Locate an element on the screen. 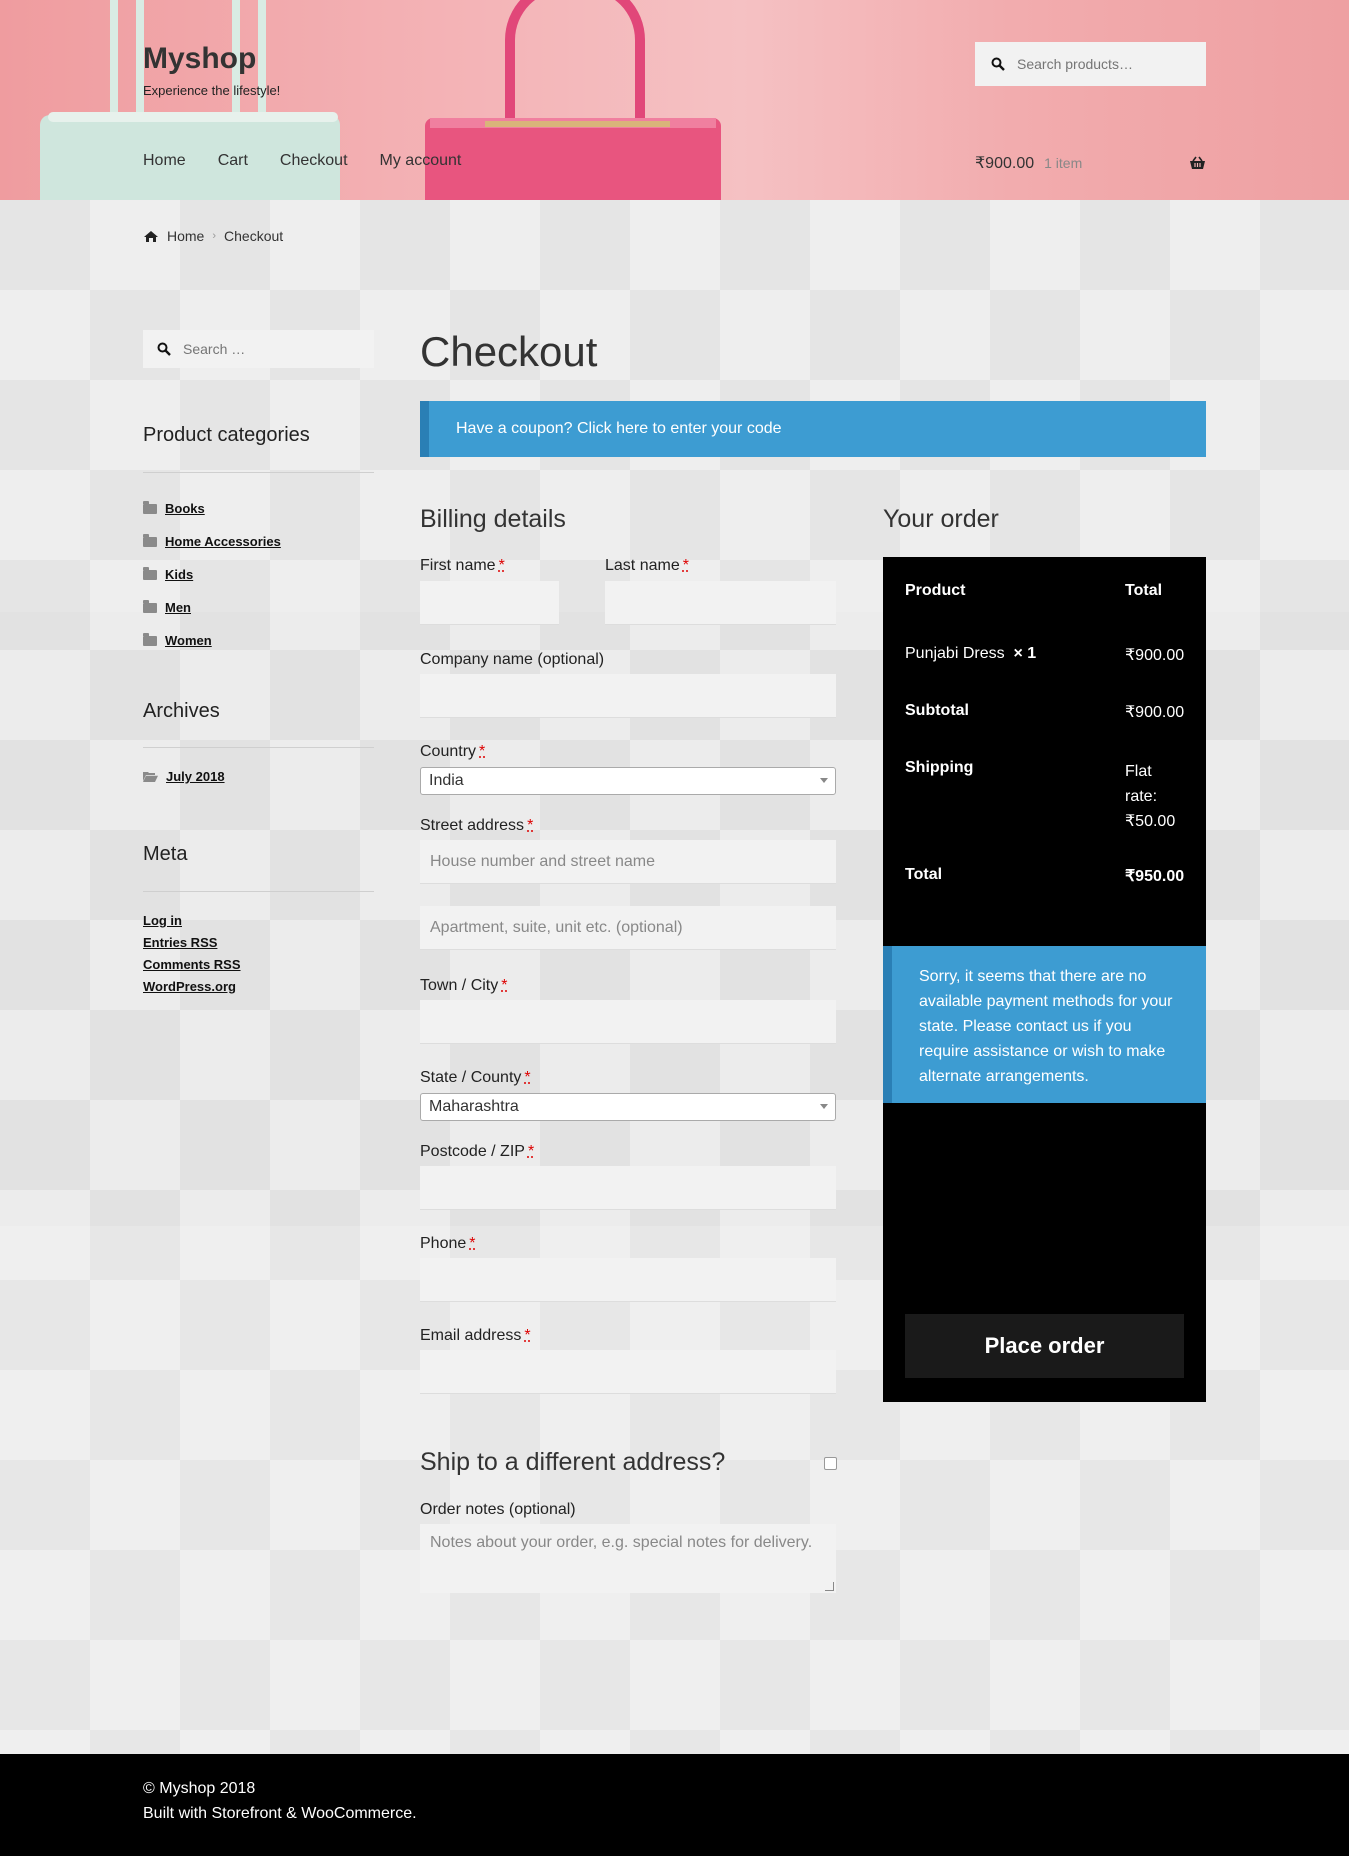 The height and width of the screenshot is (1856, 1349). product-search-input is located at coordinates (1102, 64).